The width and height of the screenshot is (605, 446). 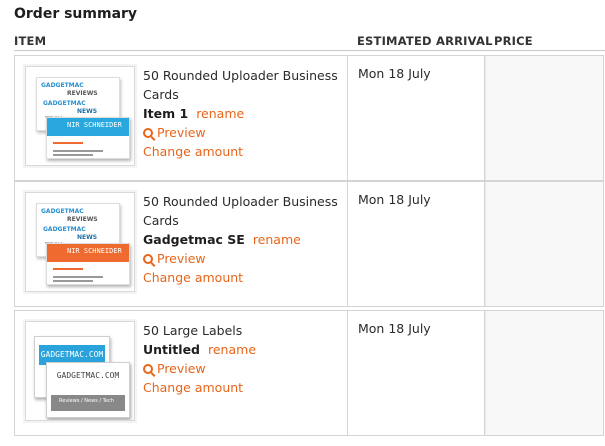 I want to click on label-front-image: GADGETMAC.COM Reviews / News / Tech, so click(x=88, y=390).